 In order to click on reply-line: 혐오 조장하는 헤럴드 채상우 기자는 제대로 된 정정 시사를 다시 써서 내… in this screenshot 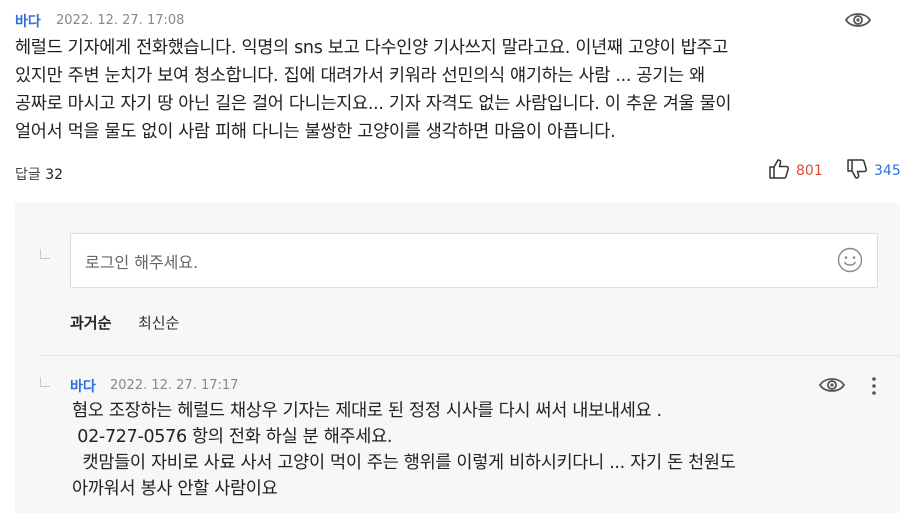, I will do `click(367, 411)`.